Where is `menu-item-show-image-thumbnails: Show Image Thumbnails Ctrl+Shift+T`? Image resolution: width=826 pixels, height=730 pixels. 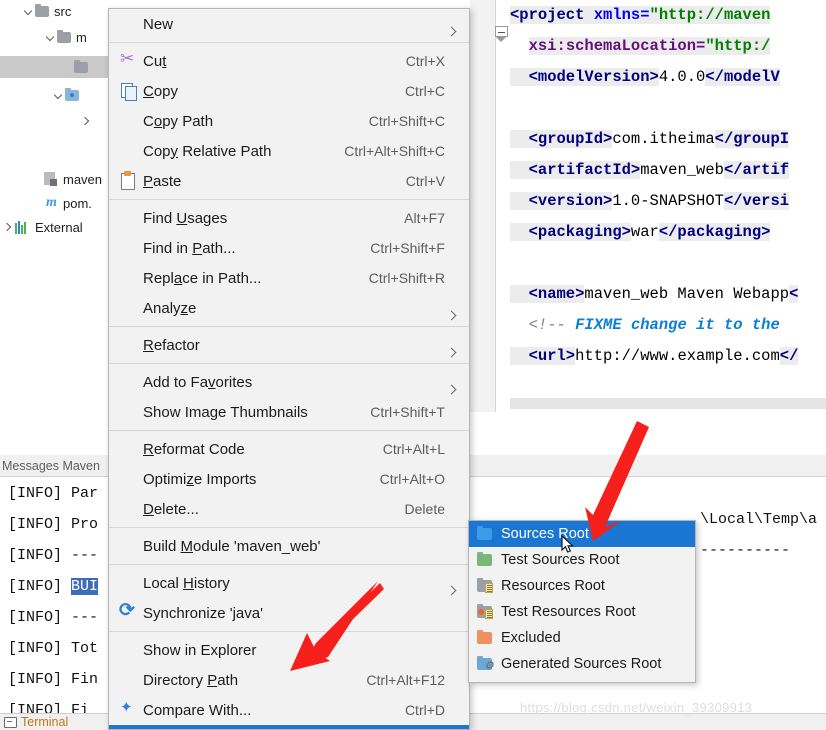
menu-item-show-image-thumbnails: Show Image Thumbnails Ctrl+Shift+T is located at coordinates (289, 412).